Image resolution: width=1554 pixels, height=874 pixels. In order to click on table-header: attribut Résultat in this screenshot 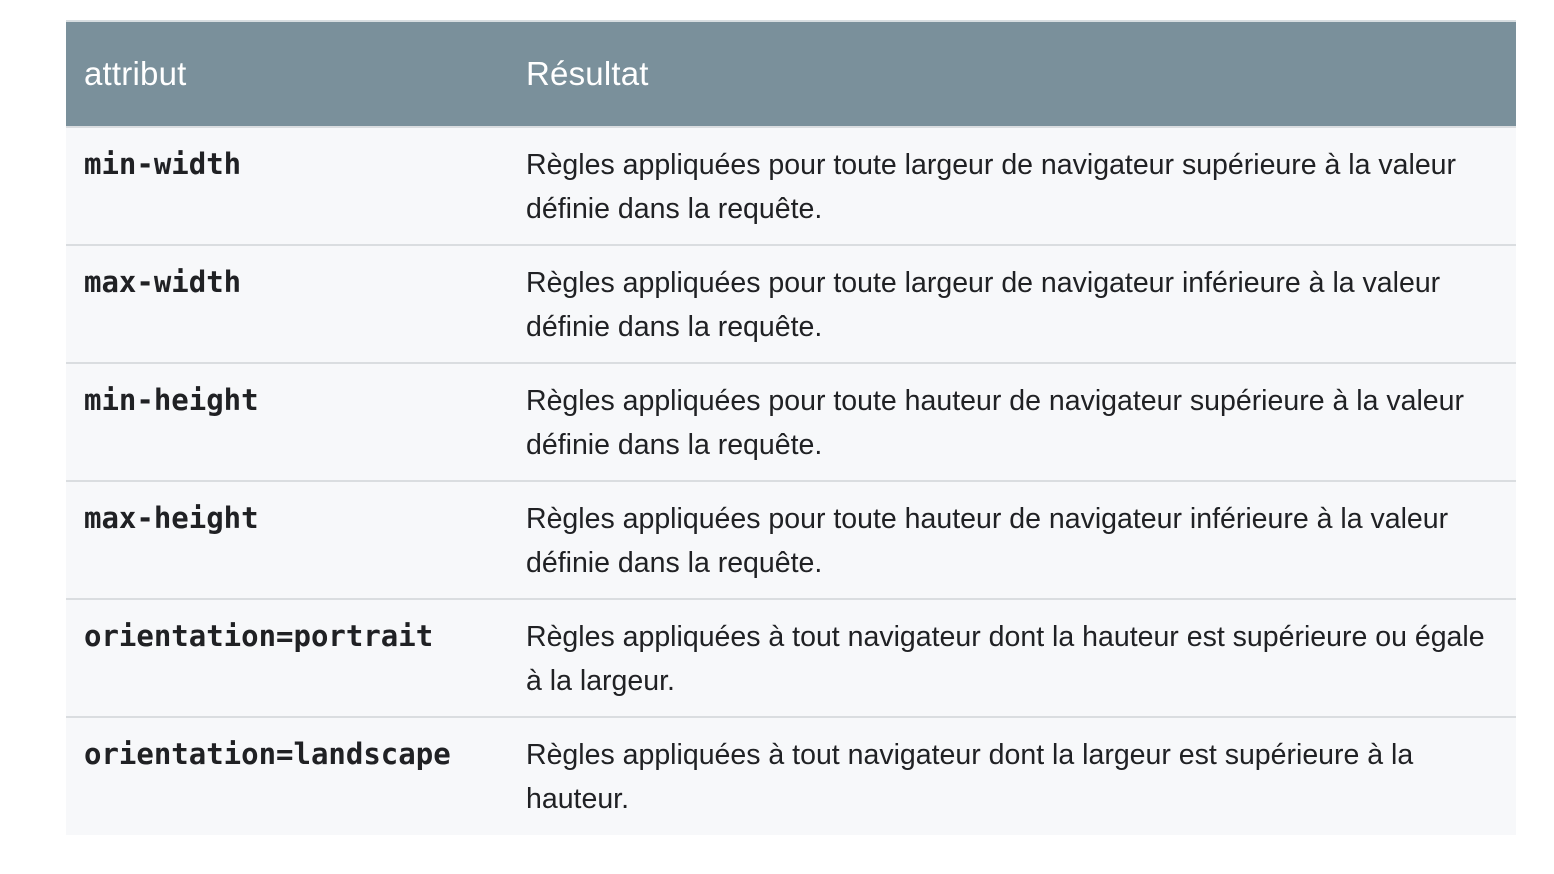, I will do `click(791, 74)`.